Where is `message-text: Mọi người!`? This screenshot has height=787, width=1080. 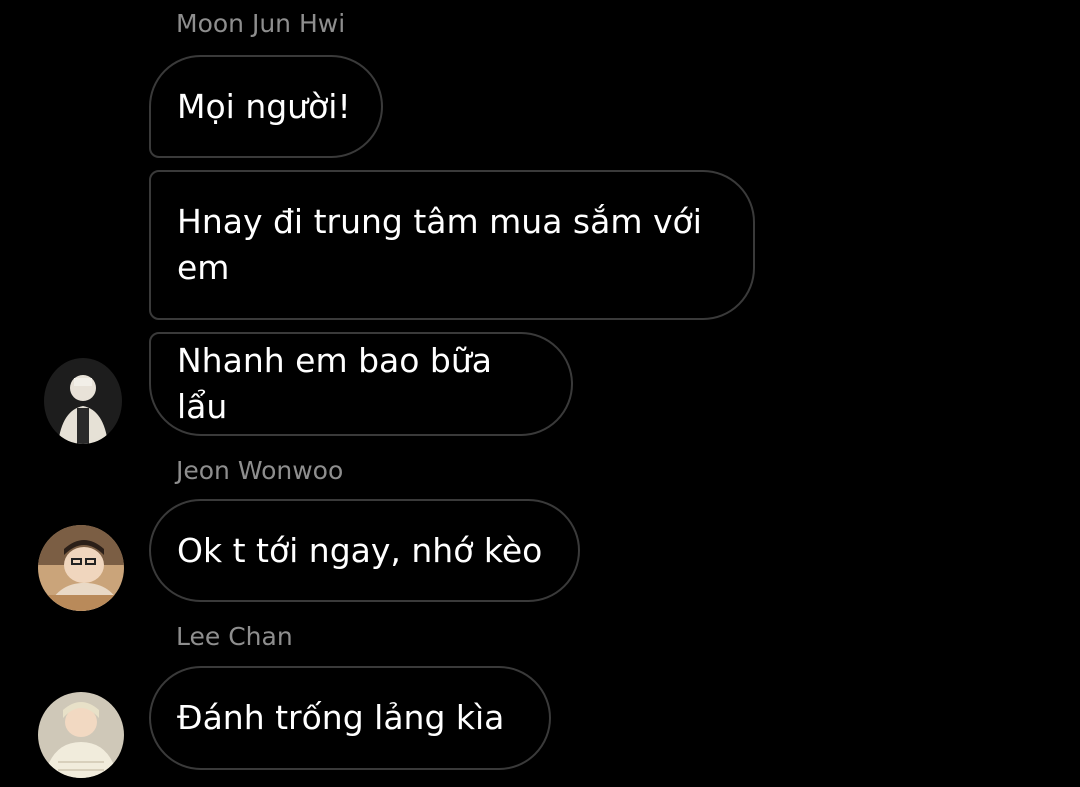
message-text: Mọi người! is located at coordinates (264, 106).